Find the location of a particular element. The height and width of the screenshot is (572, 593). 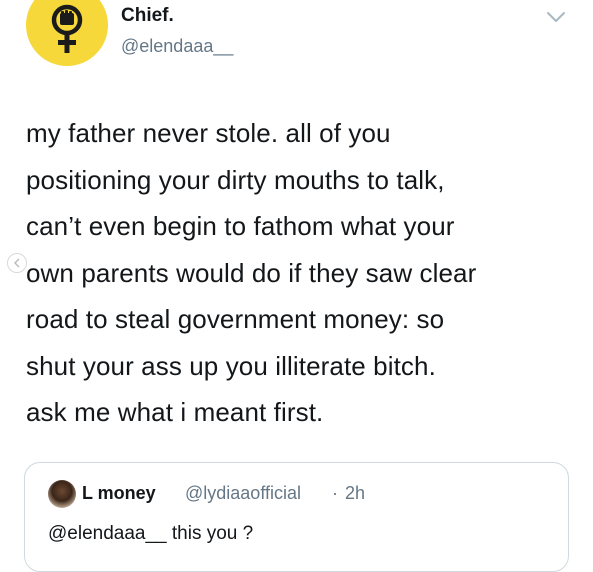

chevron-down-icon is located at coordinates (556, 17).